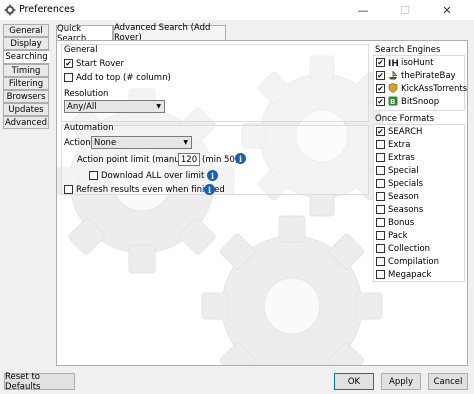  Describe the element at coordinates (141, 142) in the screenshot. I see `action-dropdown: None ▼` at that location.